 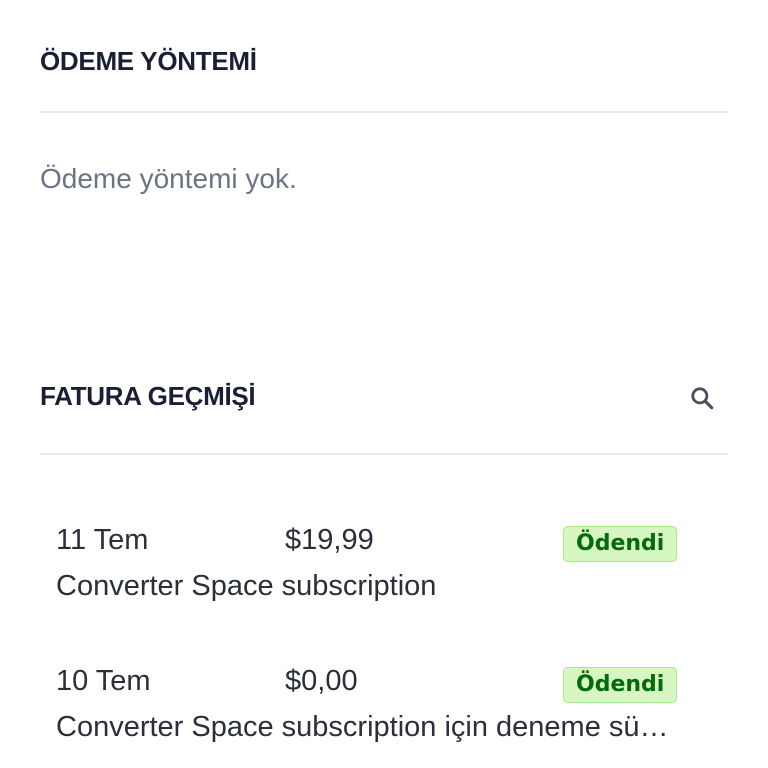 I want to click on invoice-description: Converter Space subscription, so click(x=246, y=586).